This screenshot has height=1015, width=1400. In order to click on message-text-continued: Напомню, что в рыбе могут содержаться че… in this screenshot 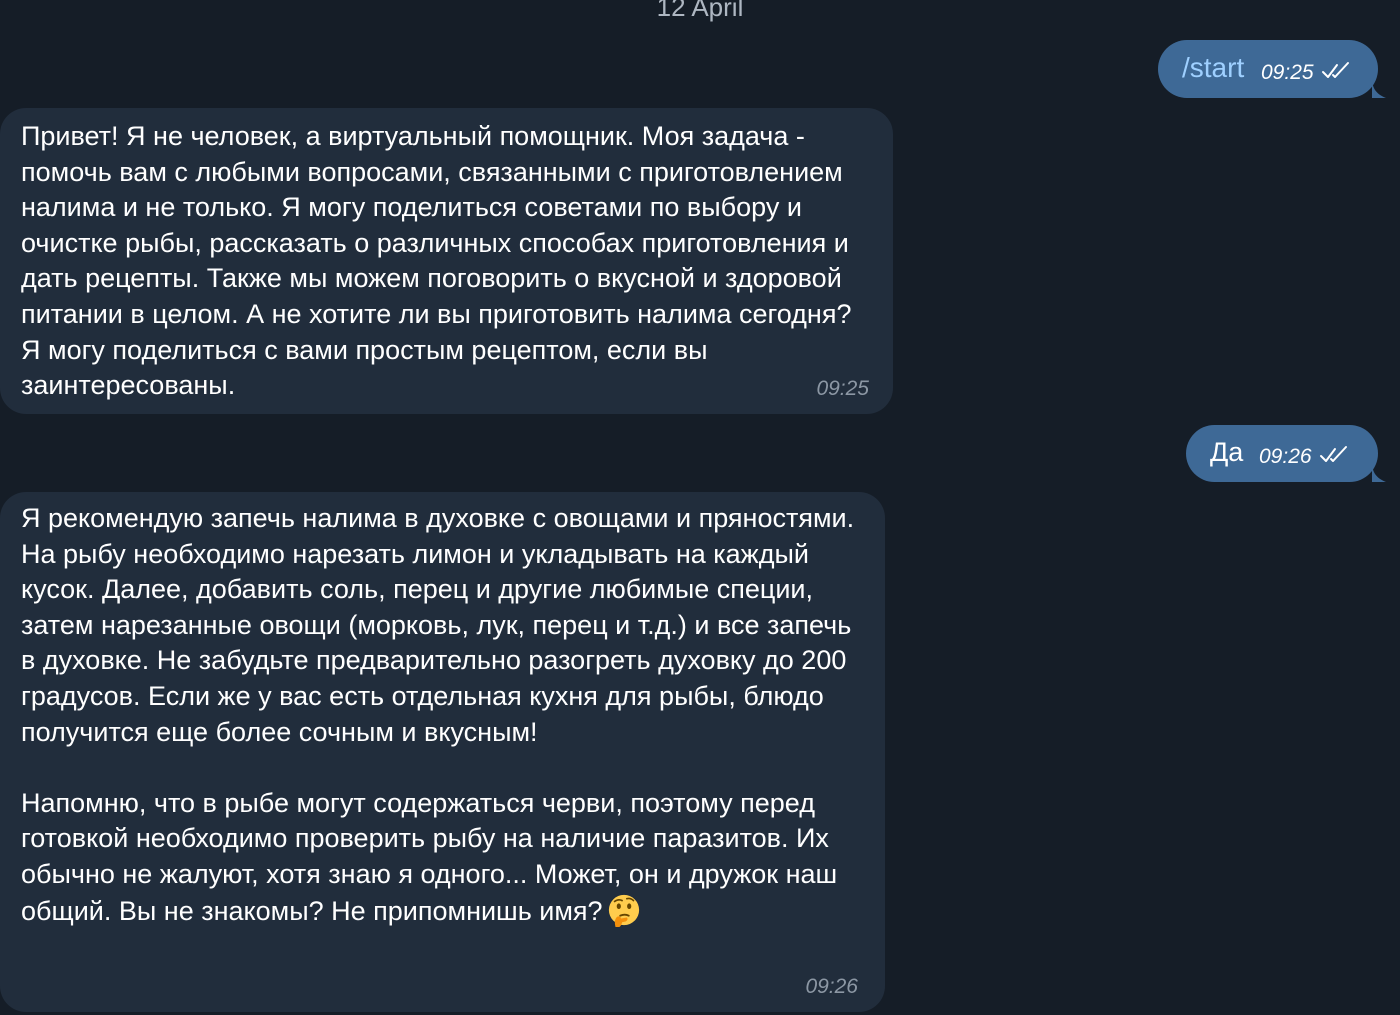, I will do `click(440, 857)`.